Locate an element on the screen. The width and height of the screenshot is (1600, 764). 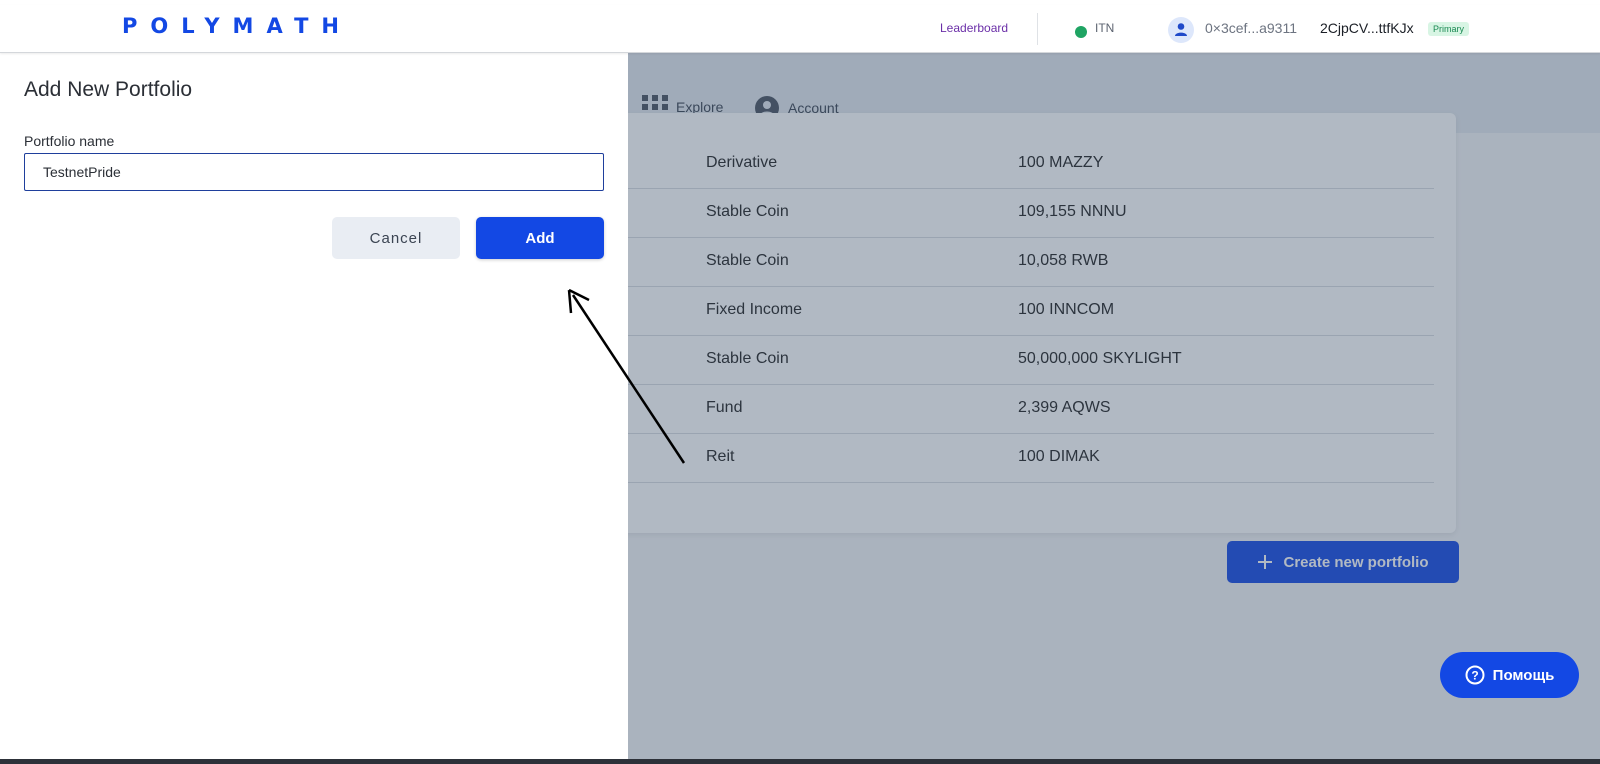
account-key: 2CjpCV...ttfKJx is located at coordinates (1367, 28).